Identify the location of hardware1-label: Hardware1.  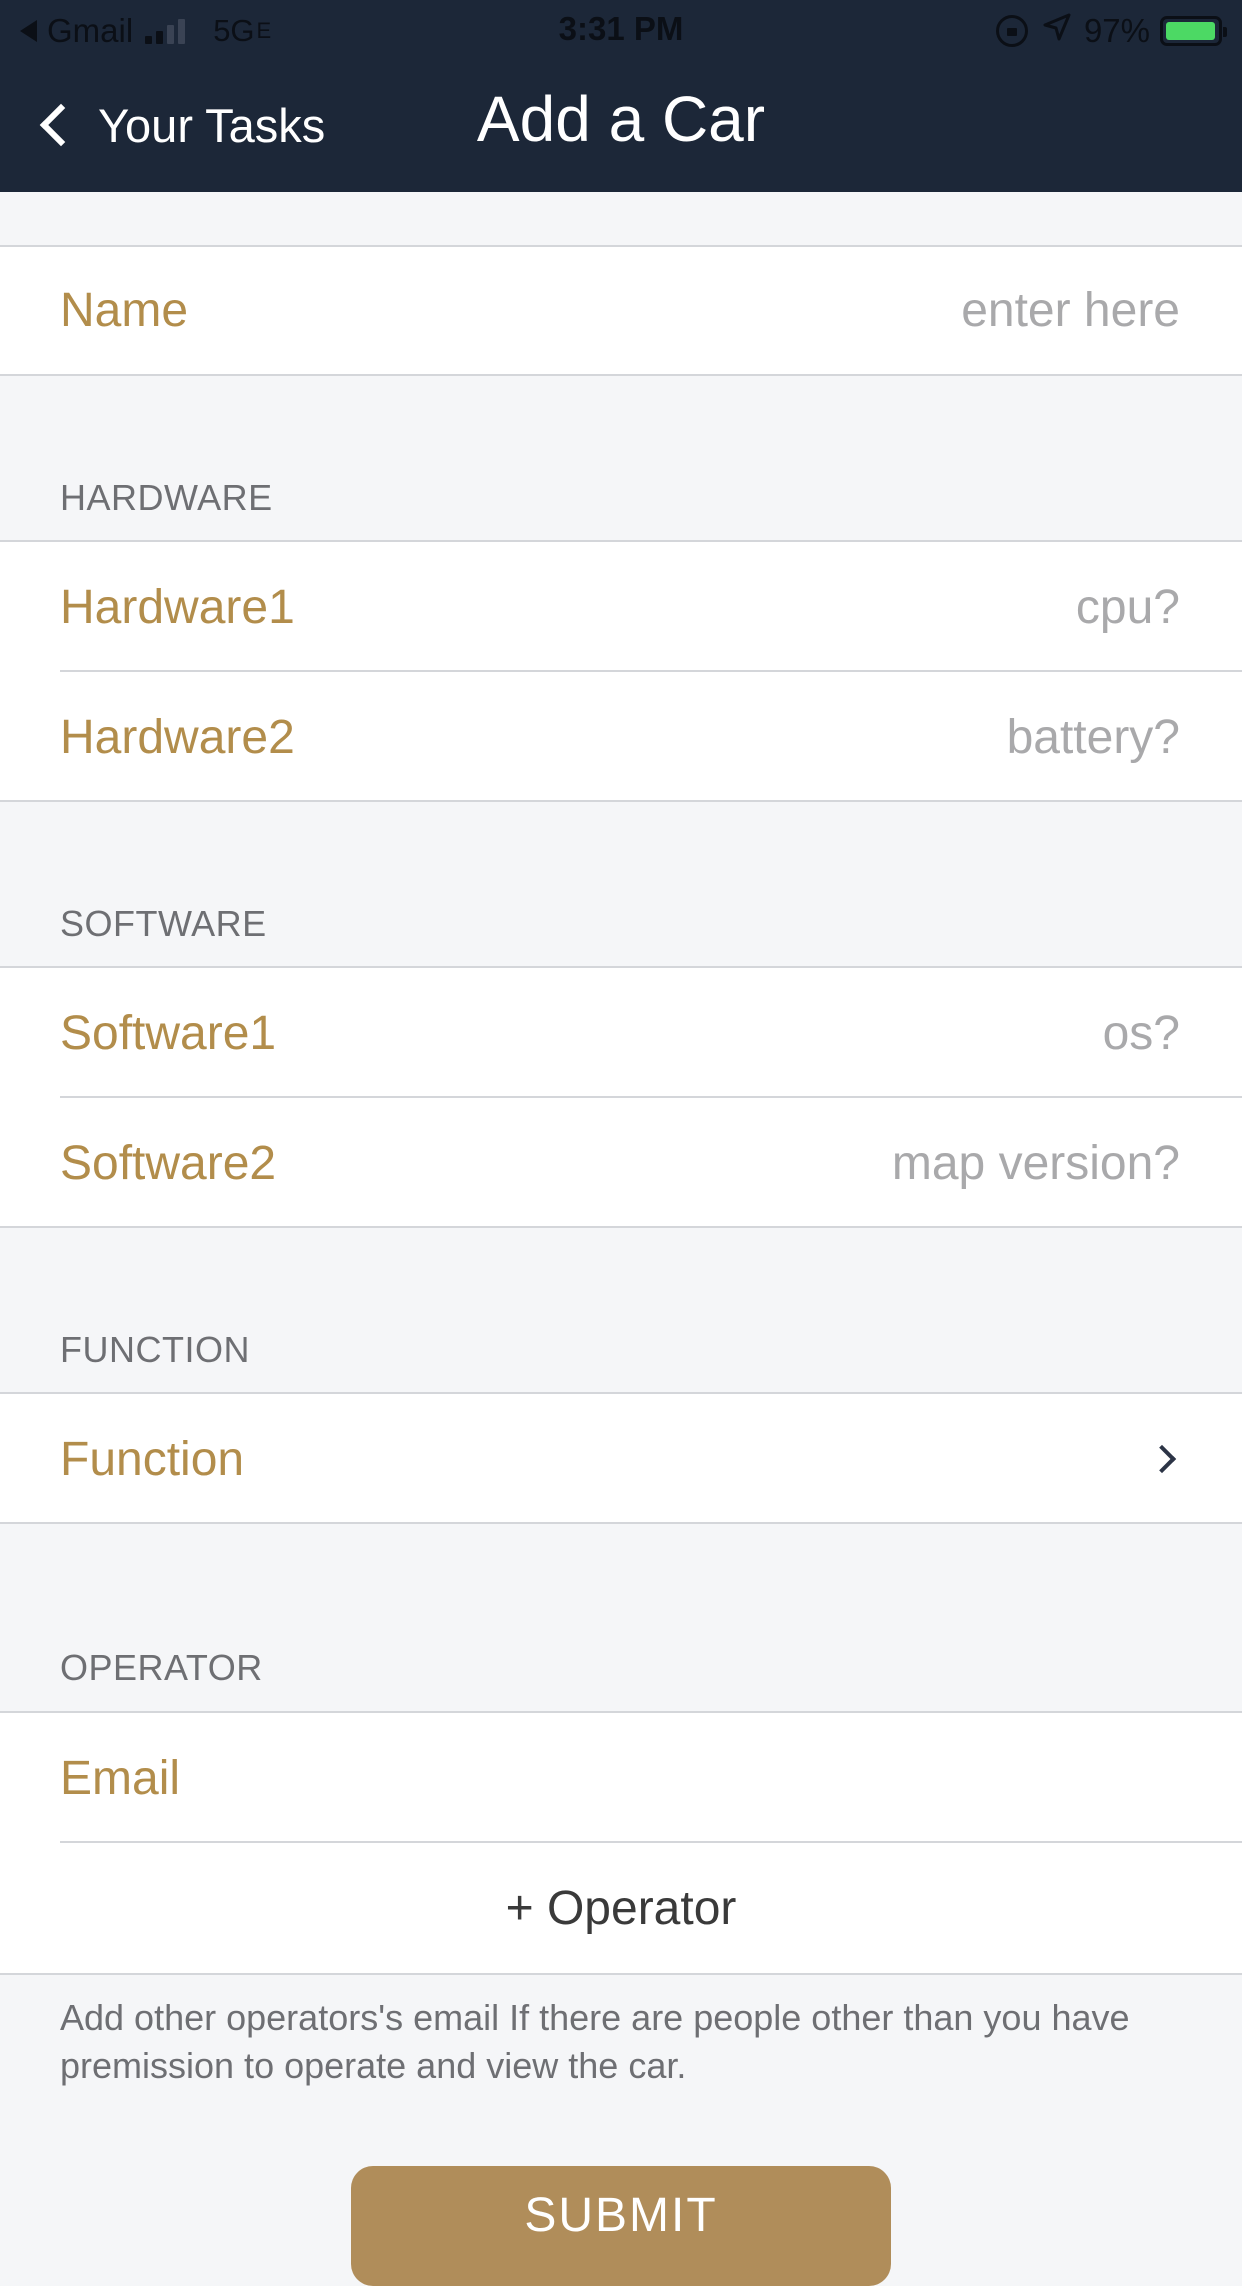
(177, 607).